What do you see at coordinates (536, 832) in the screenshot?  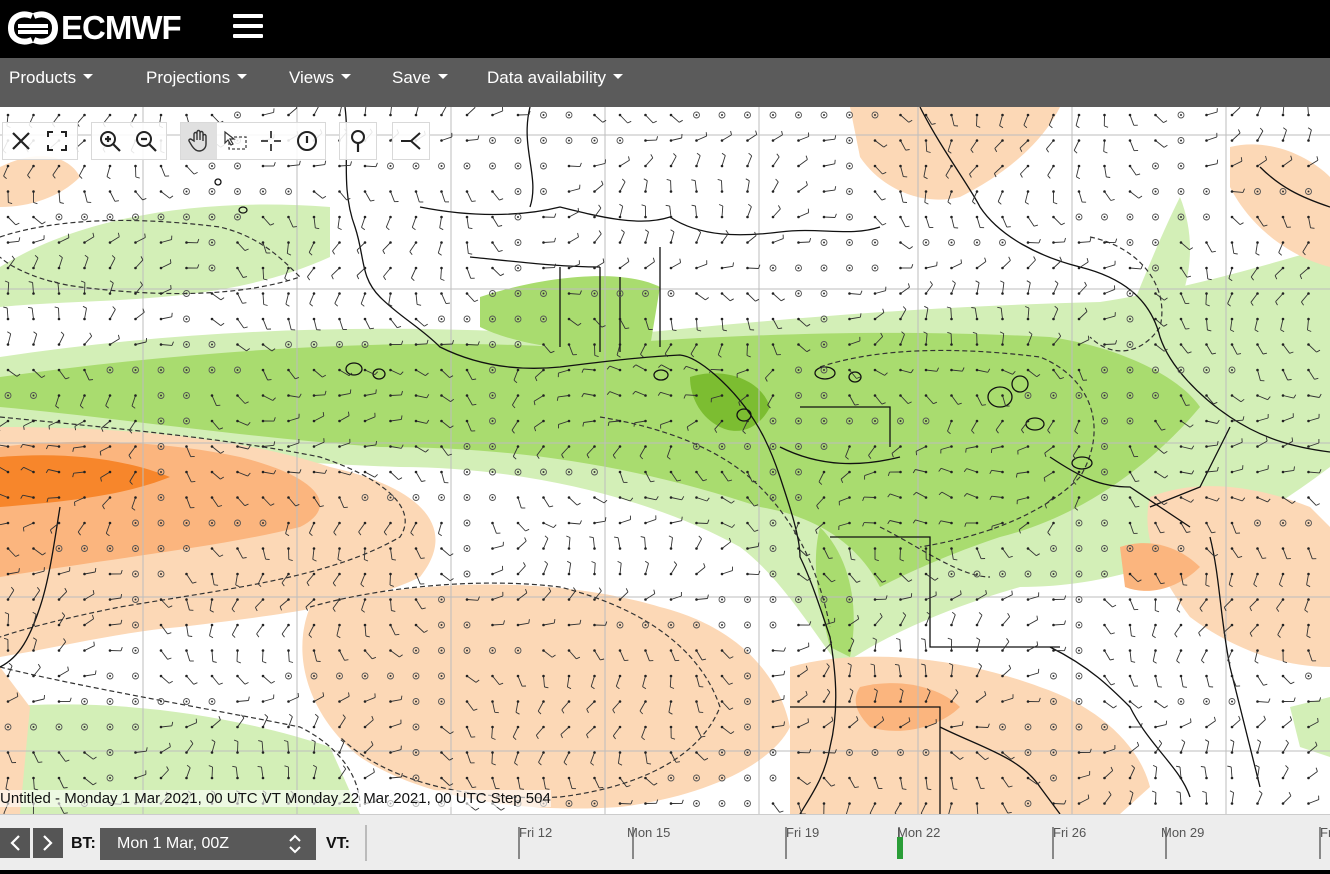 I see `timeline-date-label: Fri 12` at bounding box center [536, 832].